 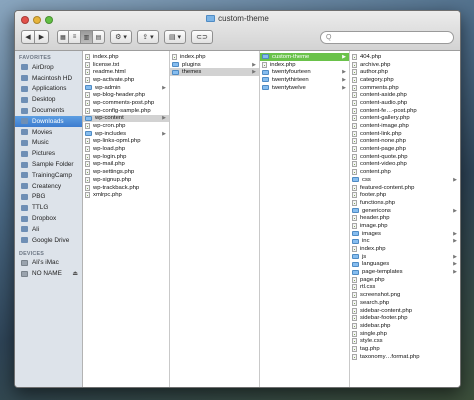 What do you see at coordinates (304, 88) in the screenshot?
I see `folder-row: twentytwelve ▶` at bounding box center [304, 88].